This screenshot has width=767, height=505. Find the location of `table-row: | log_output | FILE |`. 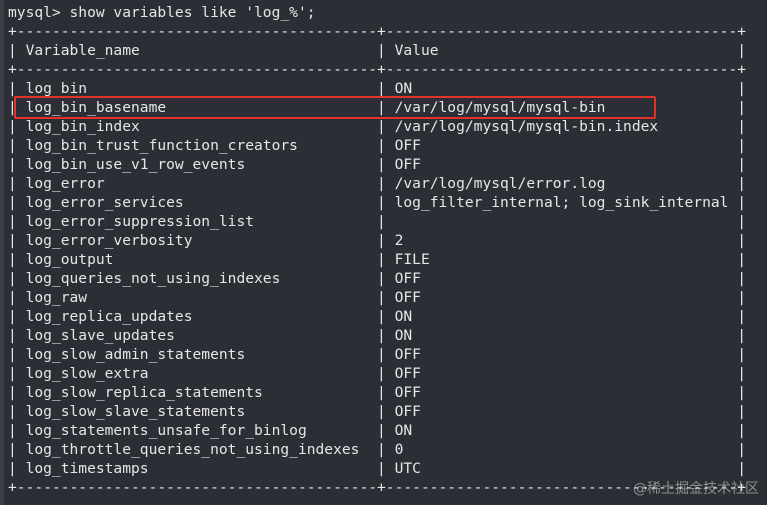

table-row: | log_output | FILE | is located at coordinates (377, 259).